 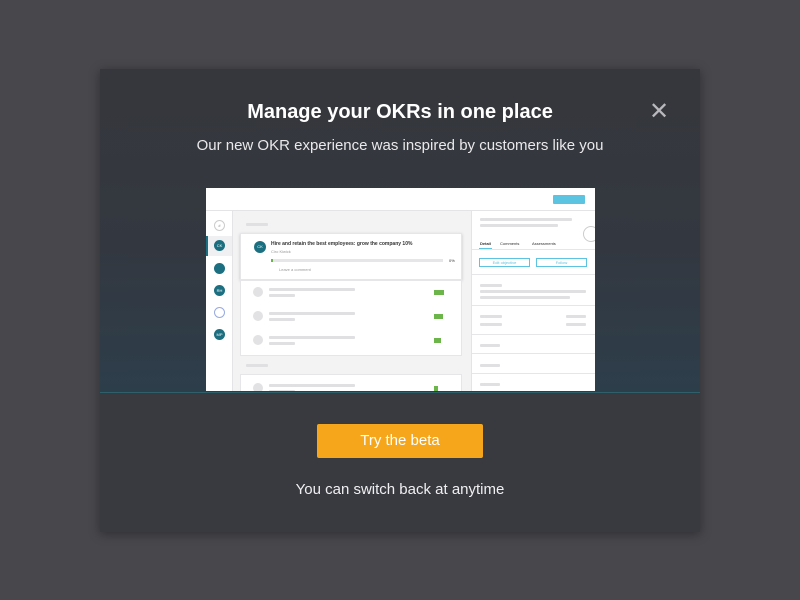 I want to click on modal-title: Manage your OKRs in one place, so click(x=400, y=112).